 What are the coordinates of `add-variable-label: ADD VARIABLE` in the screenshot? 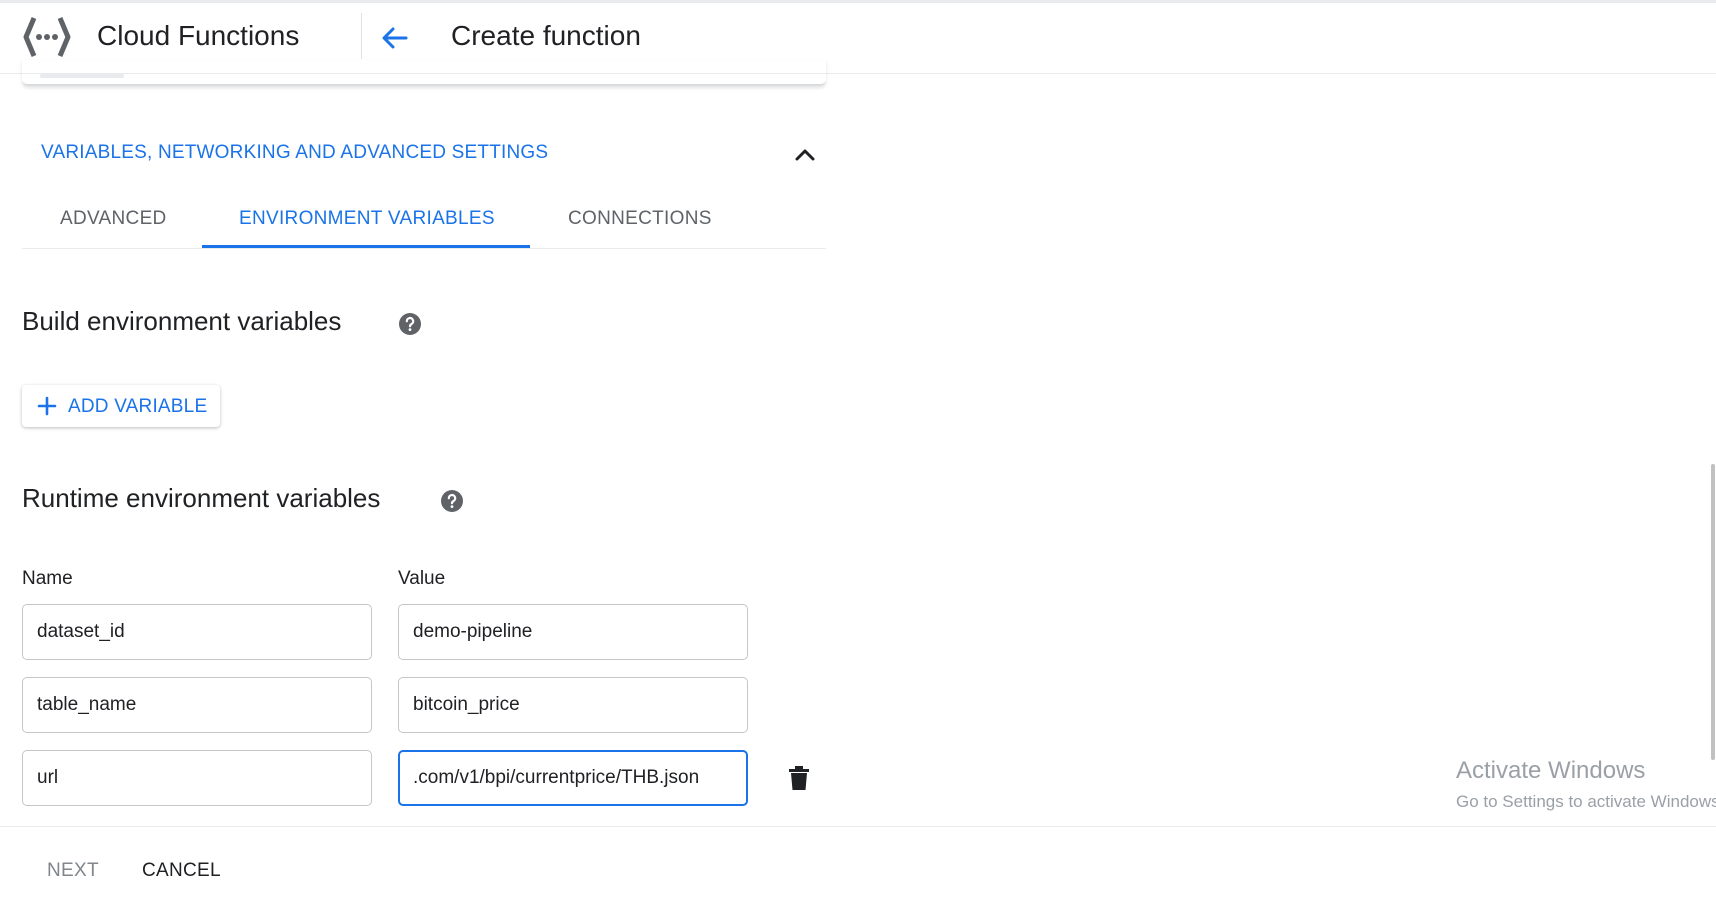 It's located at (138, 406).